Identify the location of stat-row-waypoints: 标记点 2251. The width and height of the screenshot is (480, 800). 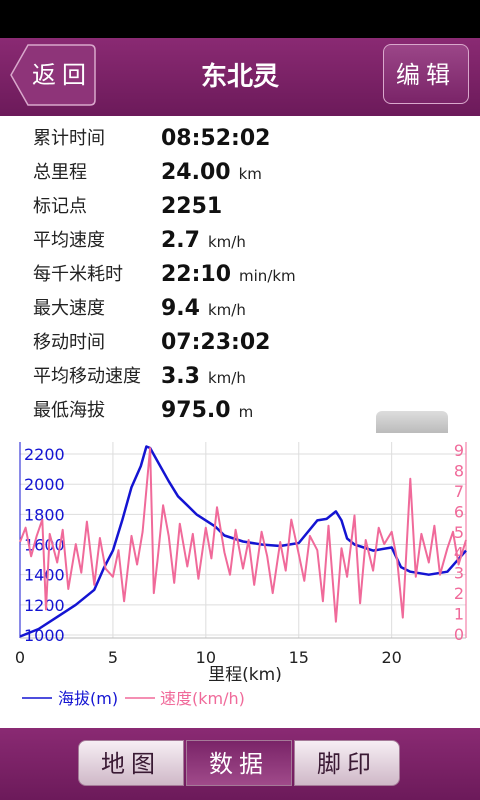
(240, 207).